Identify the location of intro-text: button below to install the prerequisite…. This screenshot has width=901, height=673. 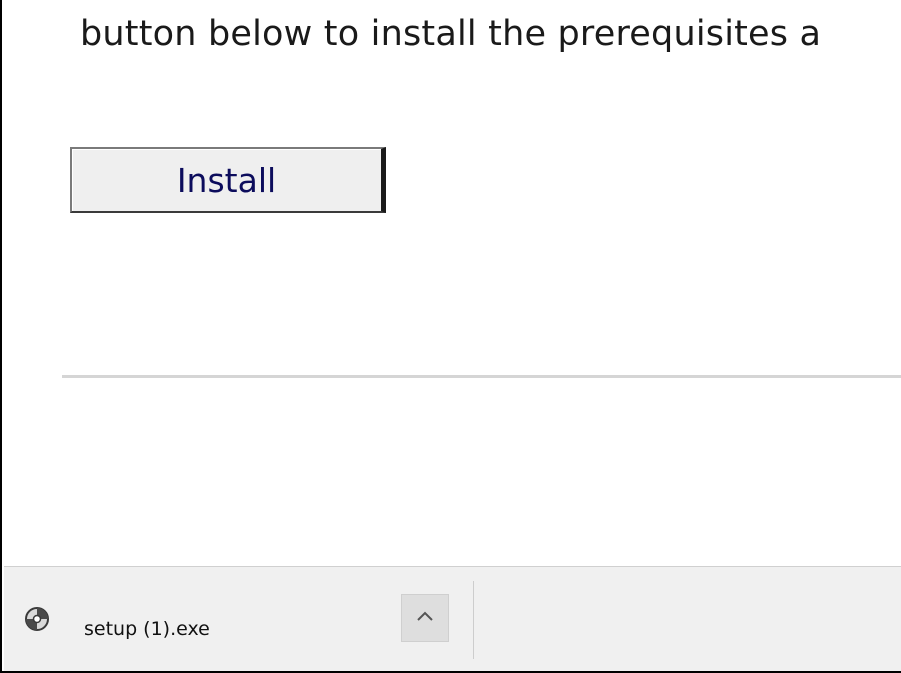
(451, 34).